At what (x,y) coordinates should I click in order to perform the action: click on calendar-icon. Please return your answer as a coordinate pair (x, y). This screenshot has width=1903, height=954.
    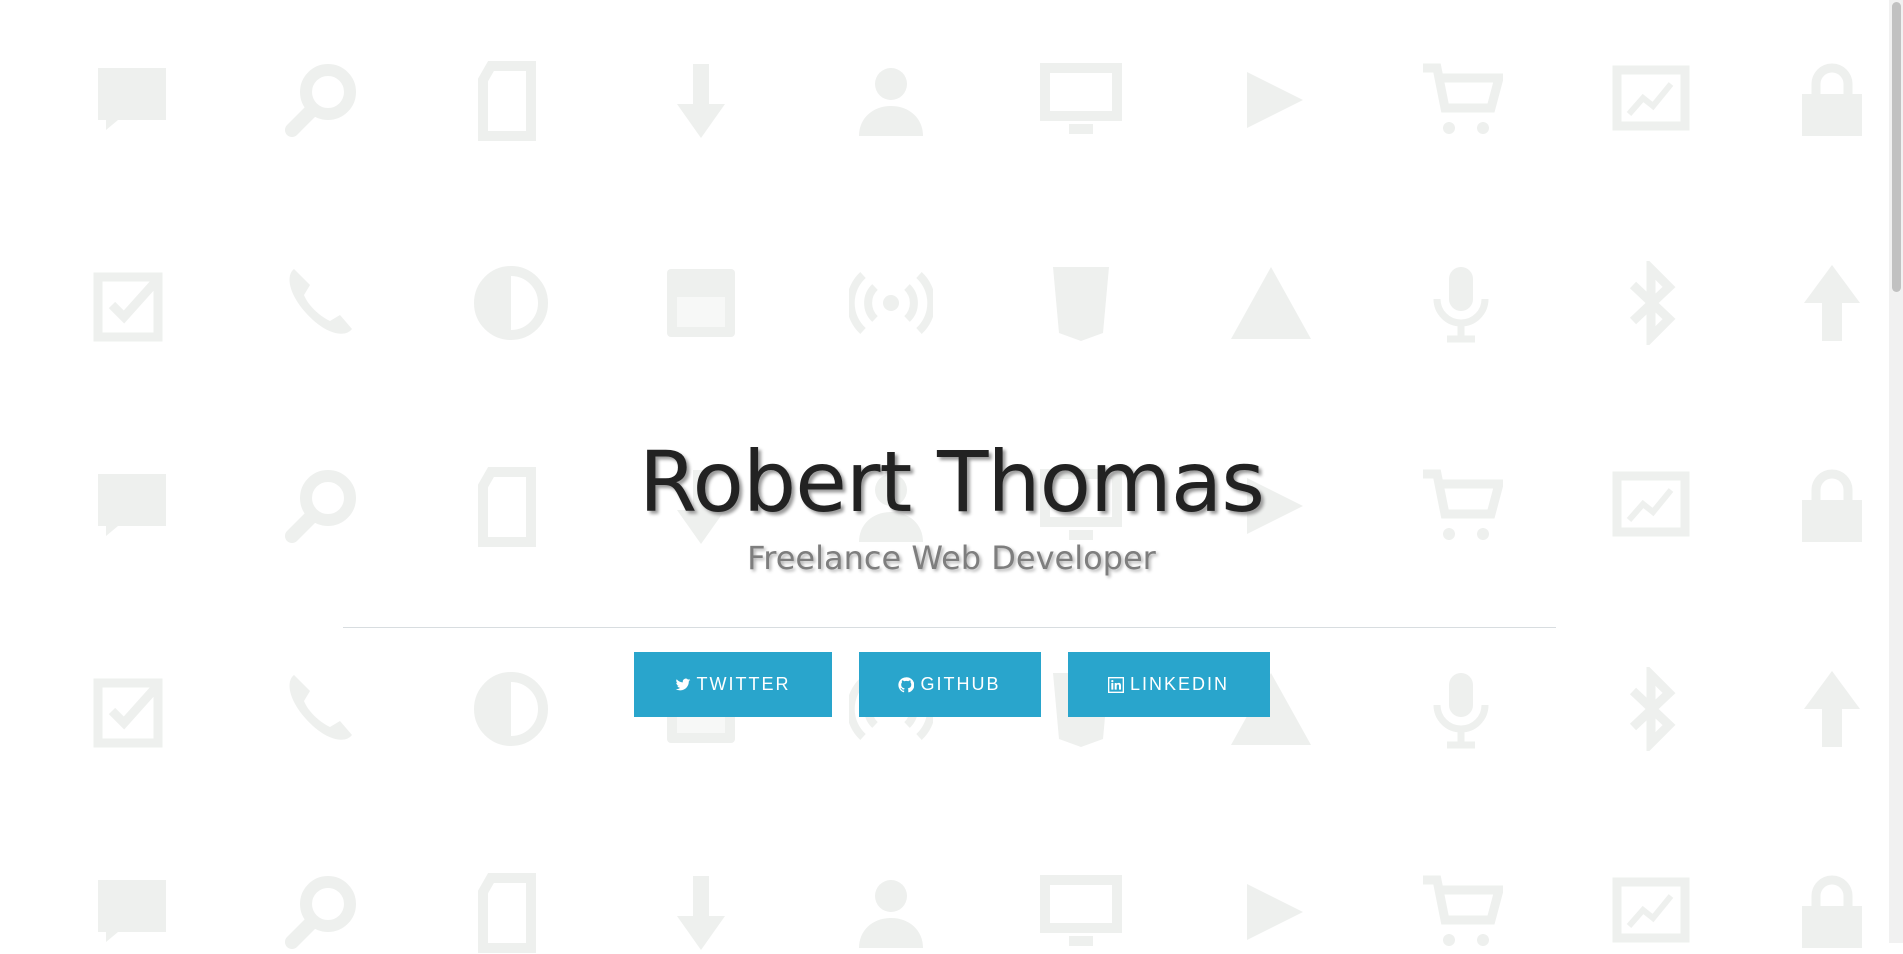
    Looking at the image, I should click on (701, 303).